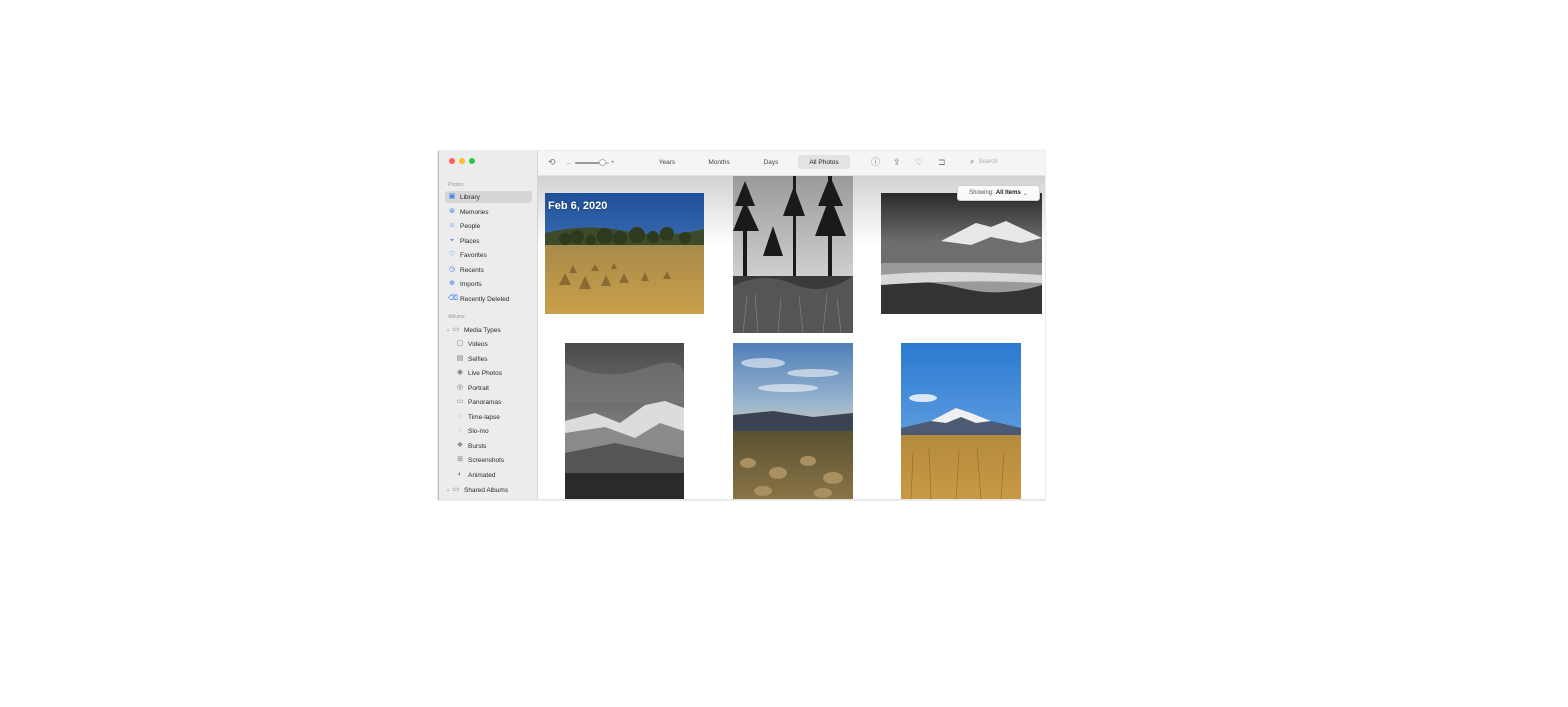 The width and height of the screenshot is (1568, 707). I want to click on tab-months: Months, so click(719, 162).